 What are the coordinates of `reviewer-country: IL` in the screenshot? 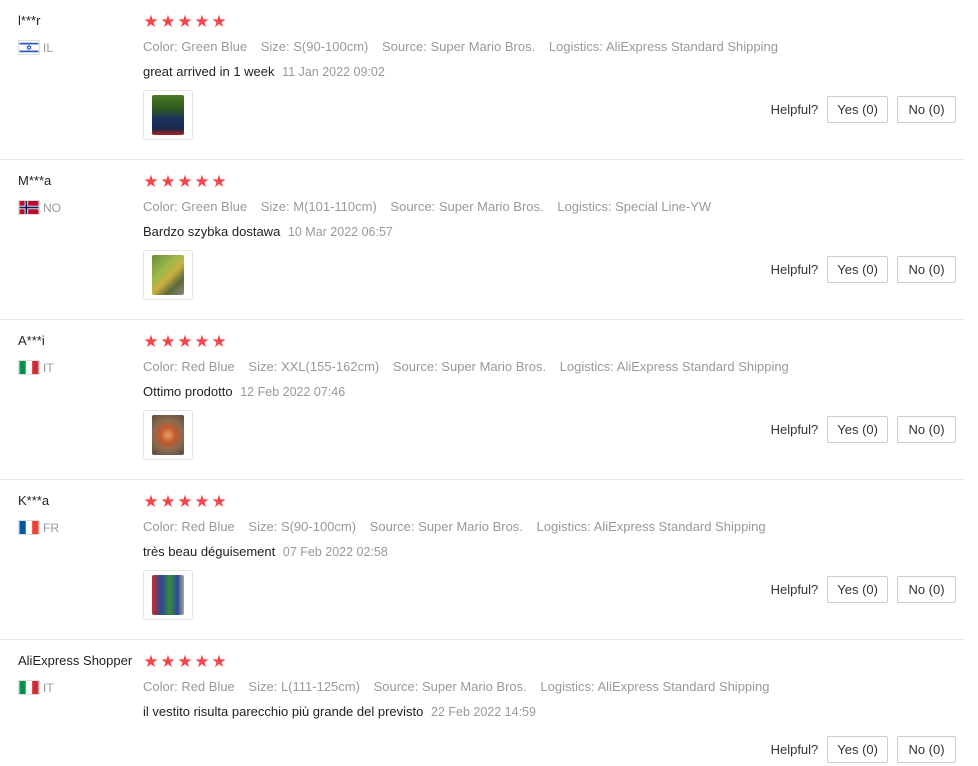 It's located at (35, 47).